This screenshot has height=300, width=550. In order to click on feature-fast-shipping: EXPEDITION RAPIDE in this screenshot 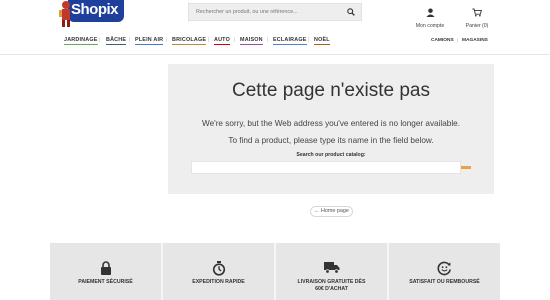, I will do `click(218, 271)`.